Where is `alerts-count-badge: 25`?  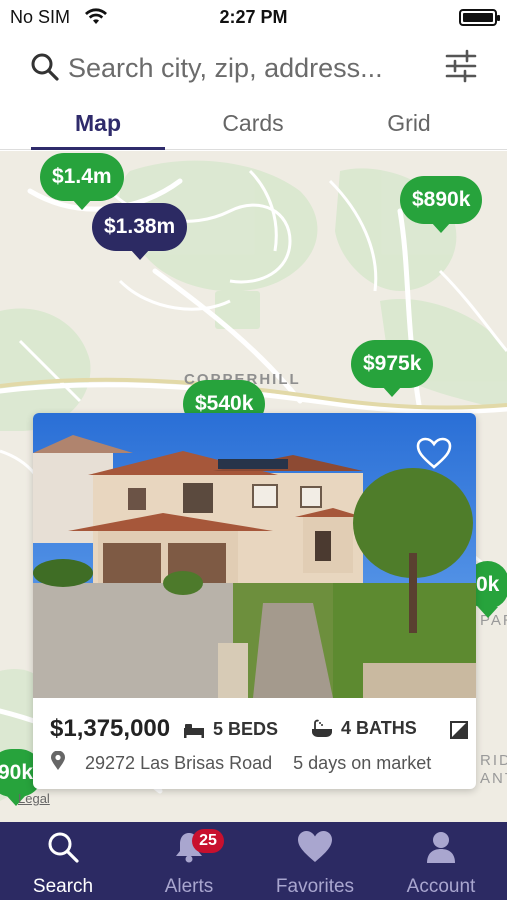 alerts-count-badge: 25 is located at coordinates (208, 841).